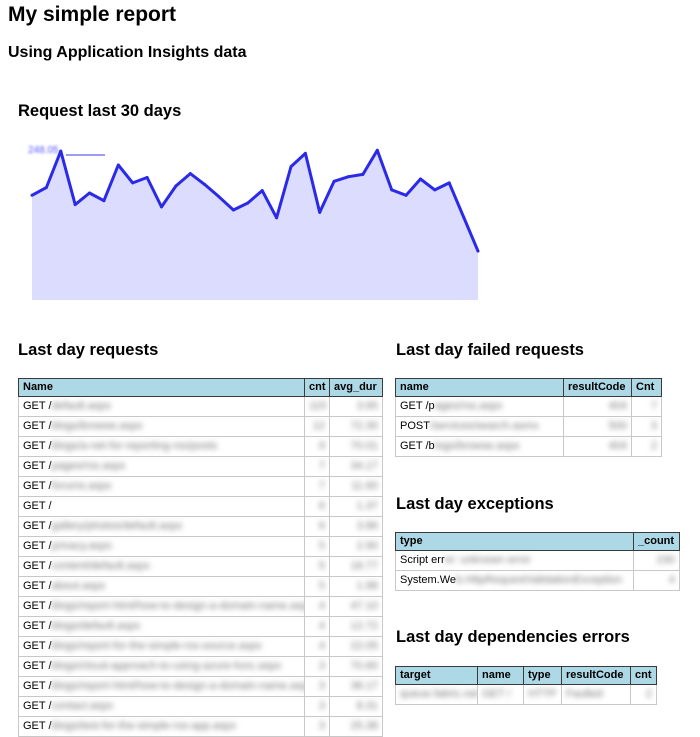  I want to click on column-header-avg-dur: avg_dur, so click(356, 387).